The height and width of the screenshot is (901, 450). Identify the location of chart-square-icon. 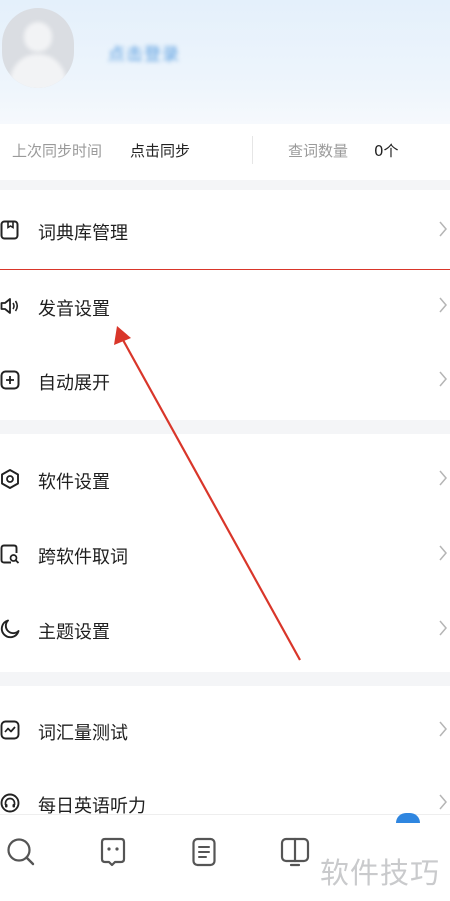
(10, 730).